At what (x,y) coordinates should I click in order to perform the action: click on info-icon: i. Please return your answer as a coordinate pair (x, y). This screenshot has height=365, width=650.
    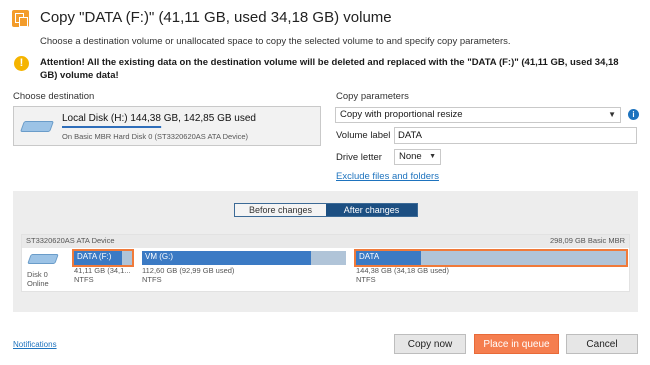
    Looking at the image, I should click on (633, 114).